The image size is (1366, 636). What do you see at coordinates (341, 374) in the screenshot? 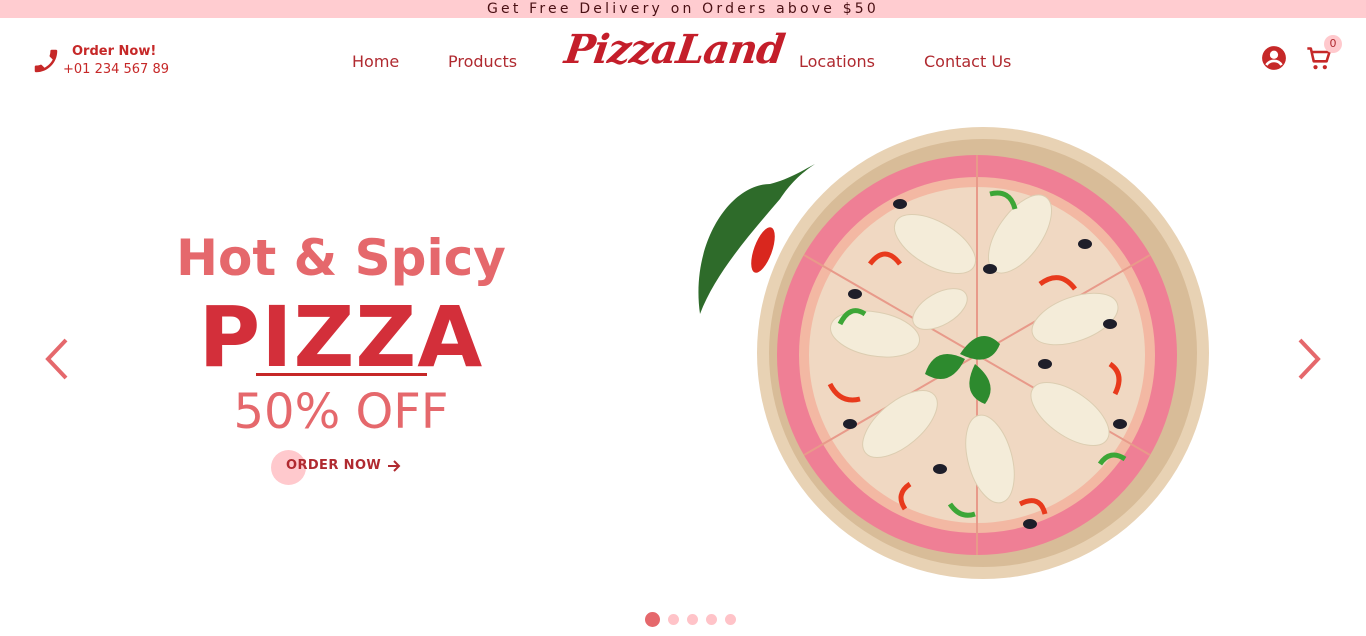
I see `hero-title-underline` at bounding box center [341, 374].